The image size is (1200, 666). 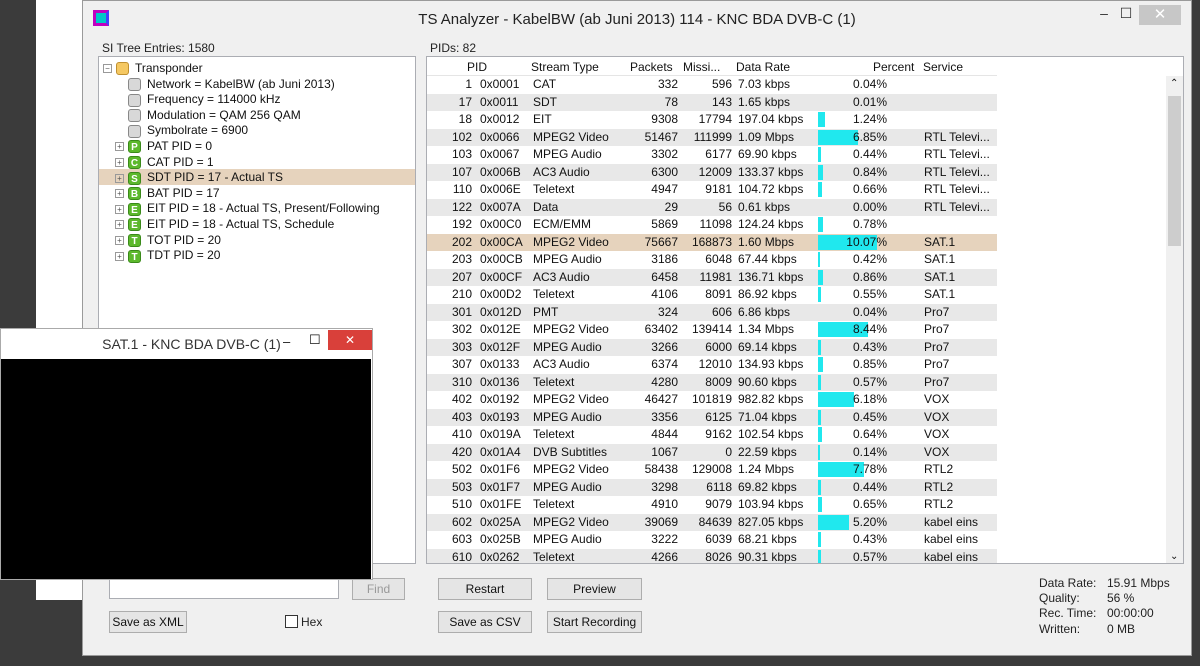 I want to click on data-rate: 69.14 kbps, so click(x=767, y=346).